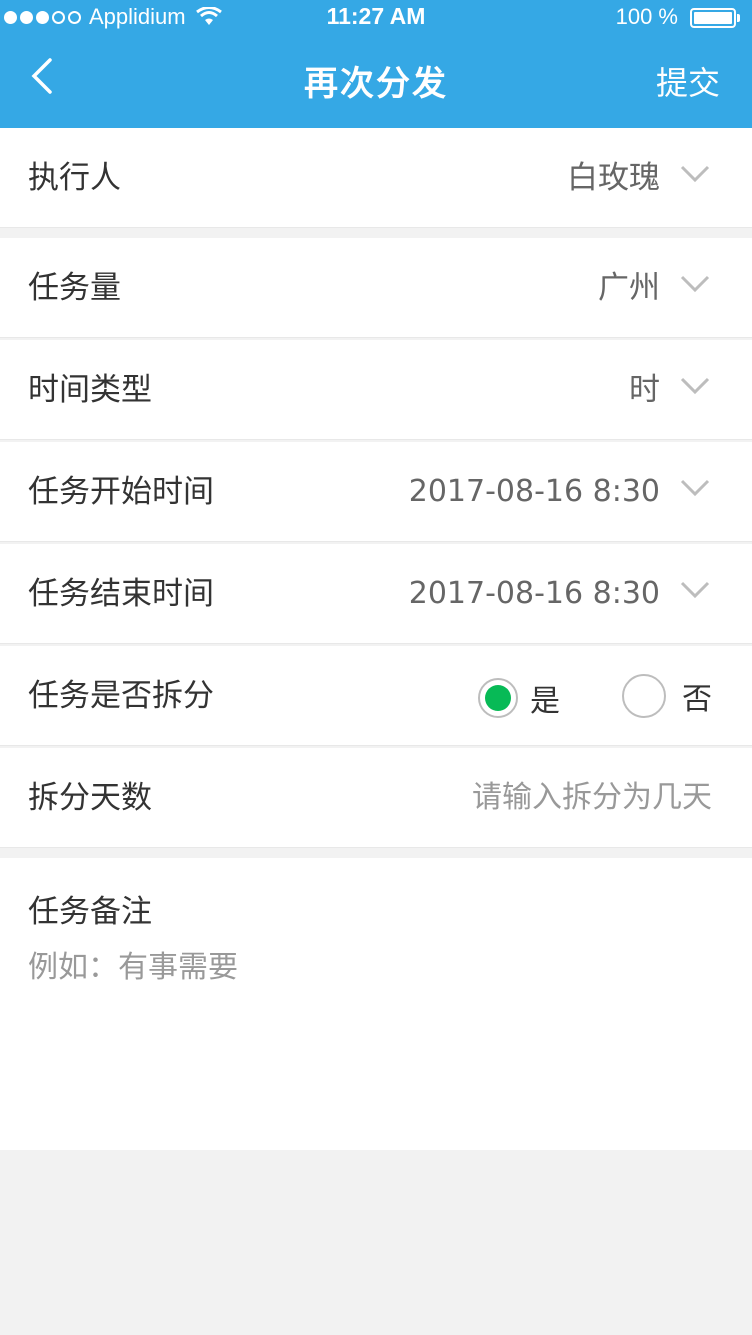 The width and height of the screenshot is (752, 1335). What do you see at coordinates (592, 798) in the screenshot?
I see `split-days-input: 请输入拆分为几天` at bounding box center [592, 798].